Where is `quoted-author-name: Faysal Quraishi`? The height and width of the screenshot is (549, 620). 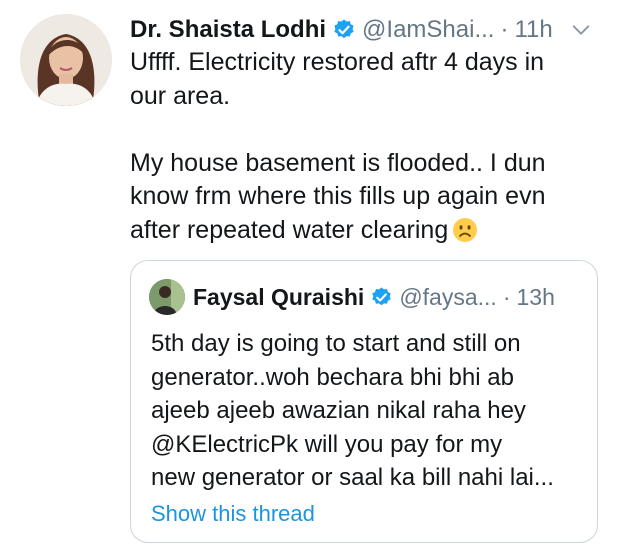 quoted-author-name: Faysal Quraishi is located at coordinates (278, 297).